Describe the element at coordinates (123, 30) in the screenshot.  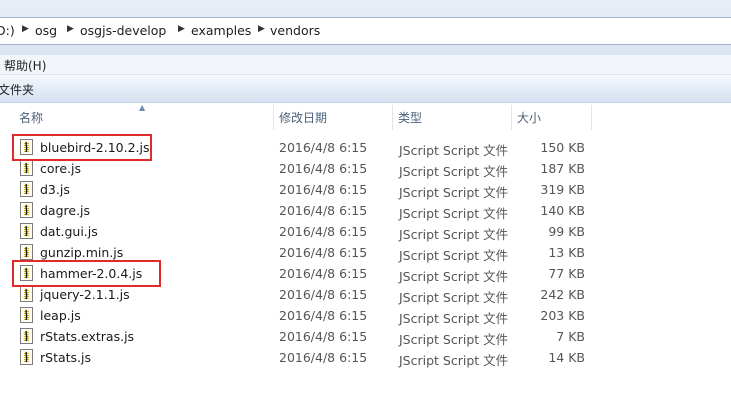
I see `breadcrumb-osgjs-develop: osgjs-develop` at that location.